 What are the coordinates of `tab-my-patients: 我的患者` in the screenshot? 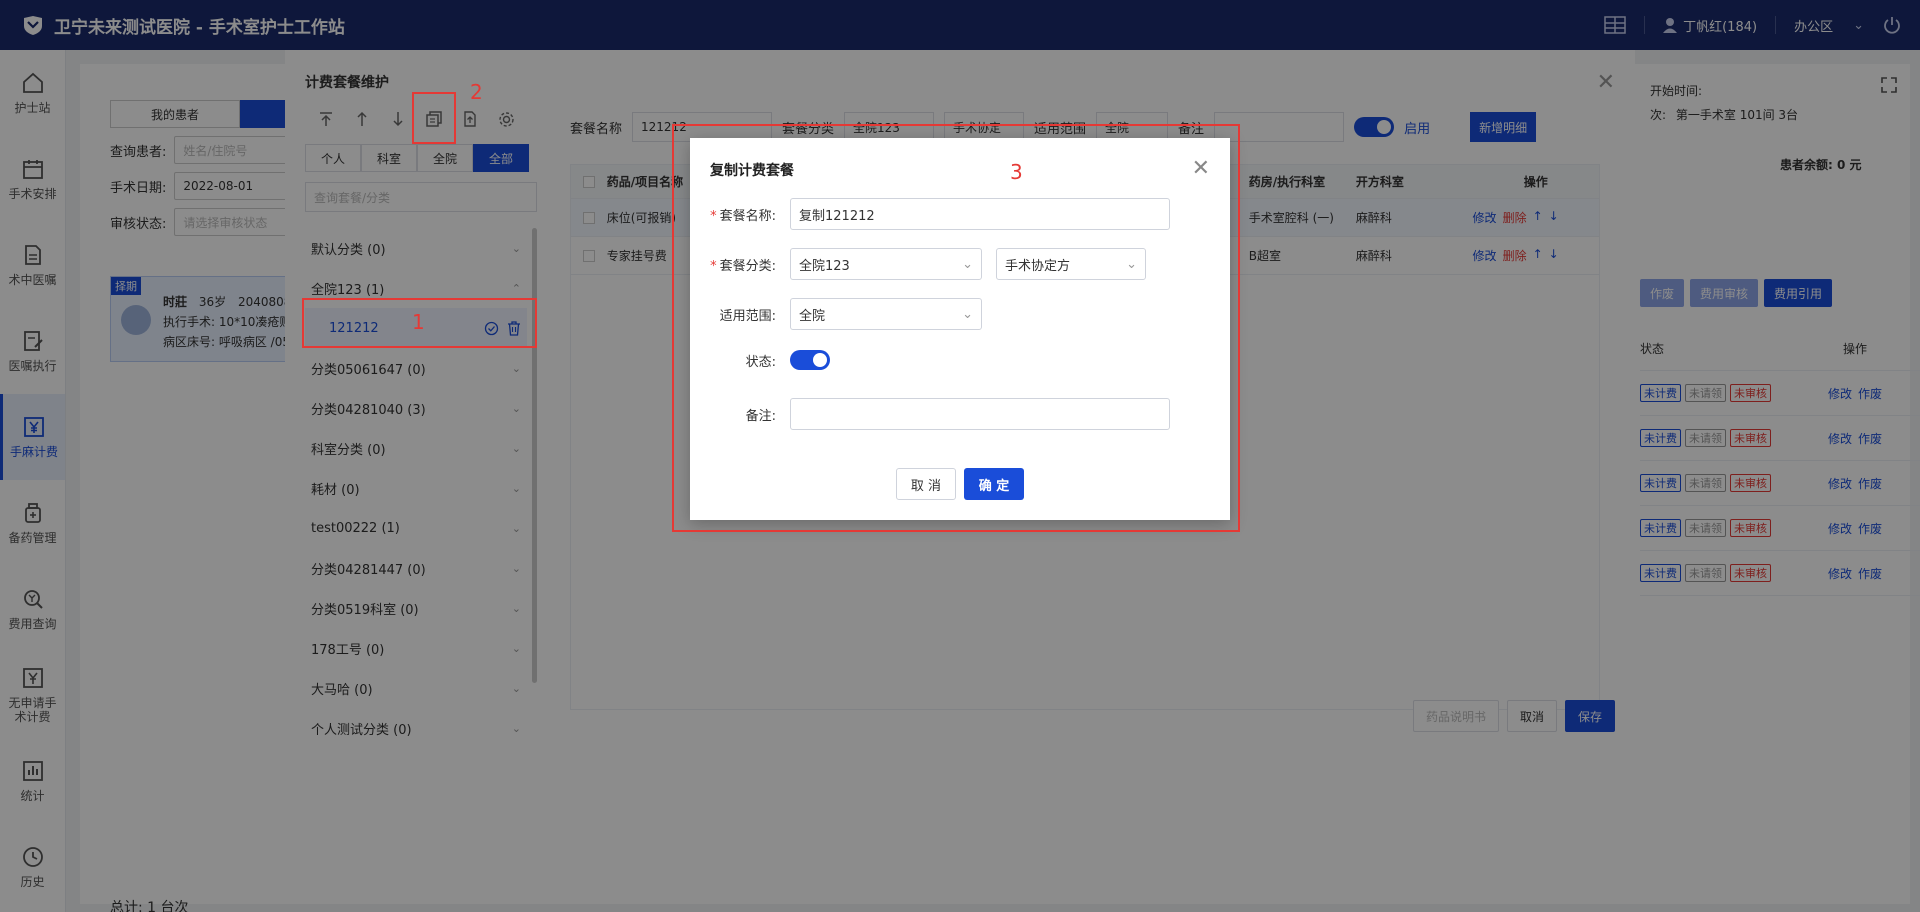 It's located at (175, 114).